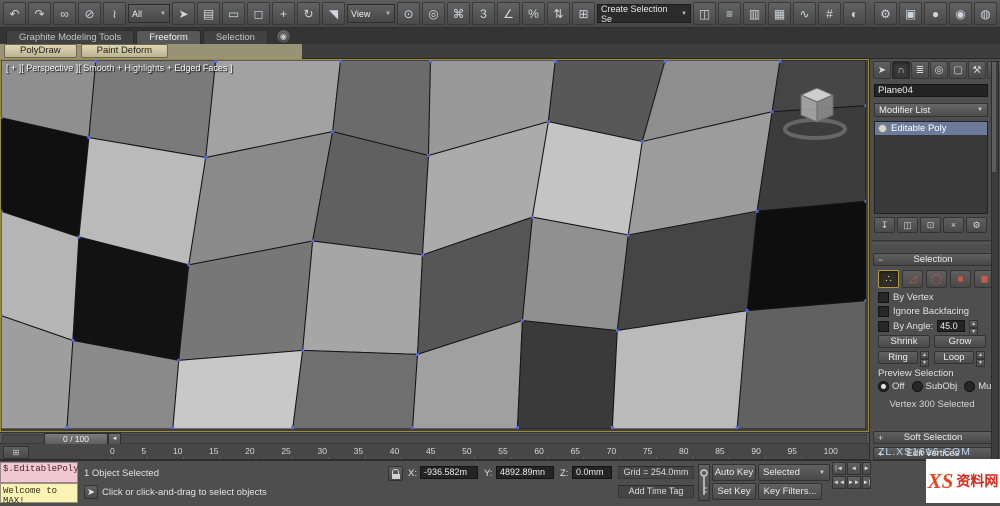 This screenshot has width=1000, height=506. Describe the element at coordinates (89, 13) in the screenshot. I see `unlink-selection-icon: ⊘` at that location.